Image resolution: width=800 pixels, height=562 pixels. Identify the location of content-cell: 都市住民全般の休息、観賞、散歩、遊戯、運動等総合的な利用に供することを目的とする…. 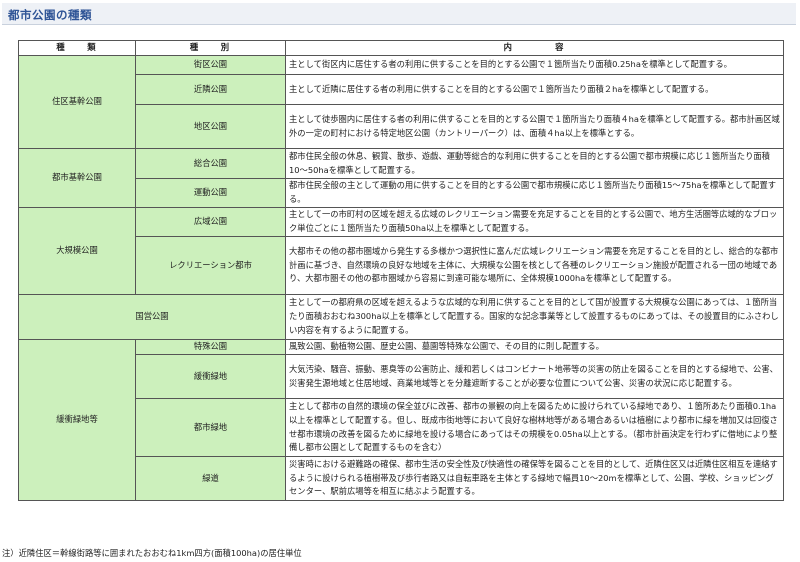
(534, 163).